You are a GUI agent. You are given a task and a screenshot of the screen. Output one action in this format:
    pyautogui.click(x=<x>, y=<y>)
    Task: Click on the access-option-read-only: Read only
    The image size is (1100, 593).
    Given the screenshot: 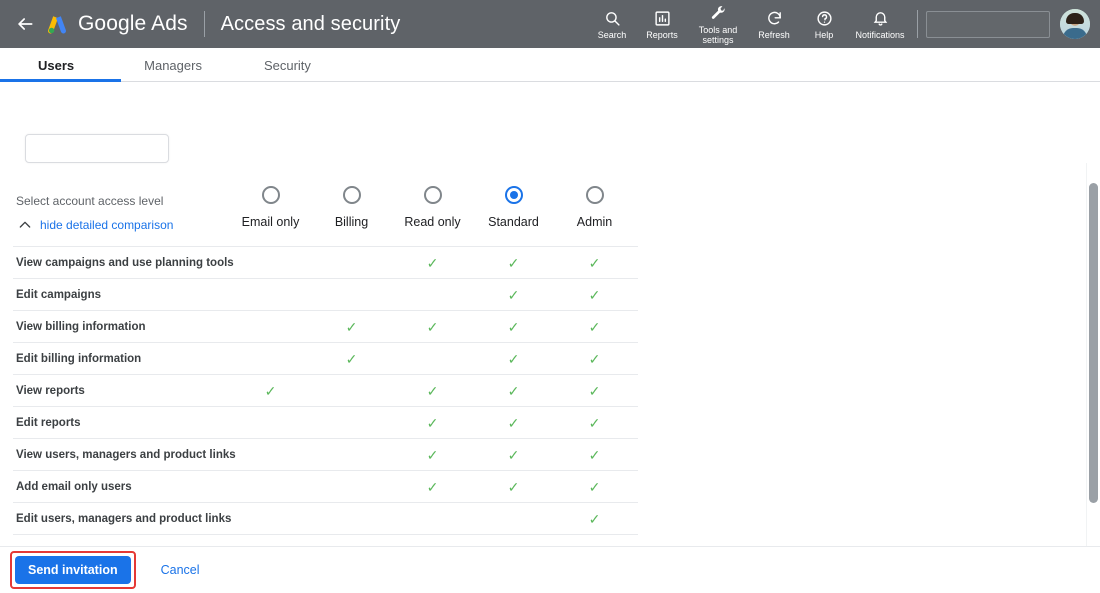 What is the action you would take?
    pyautogui.click(x=432, y=207)
    